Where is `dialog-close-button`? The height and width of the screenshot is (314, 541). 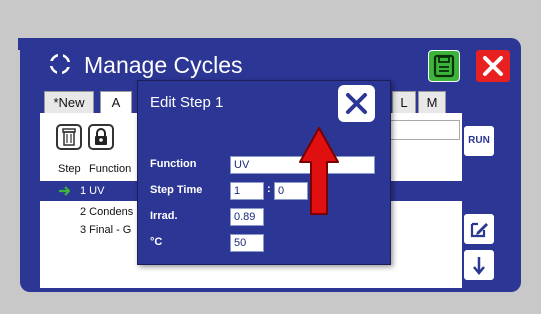 dialog-close-button is located at coordinates (356, 103).